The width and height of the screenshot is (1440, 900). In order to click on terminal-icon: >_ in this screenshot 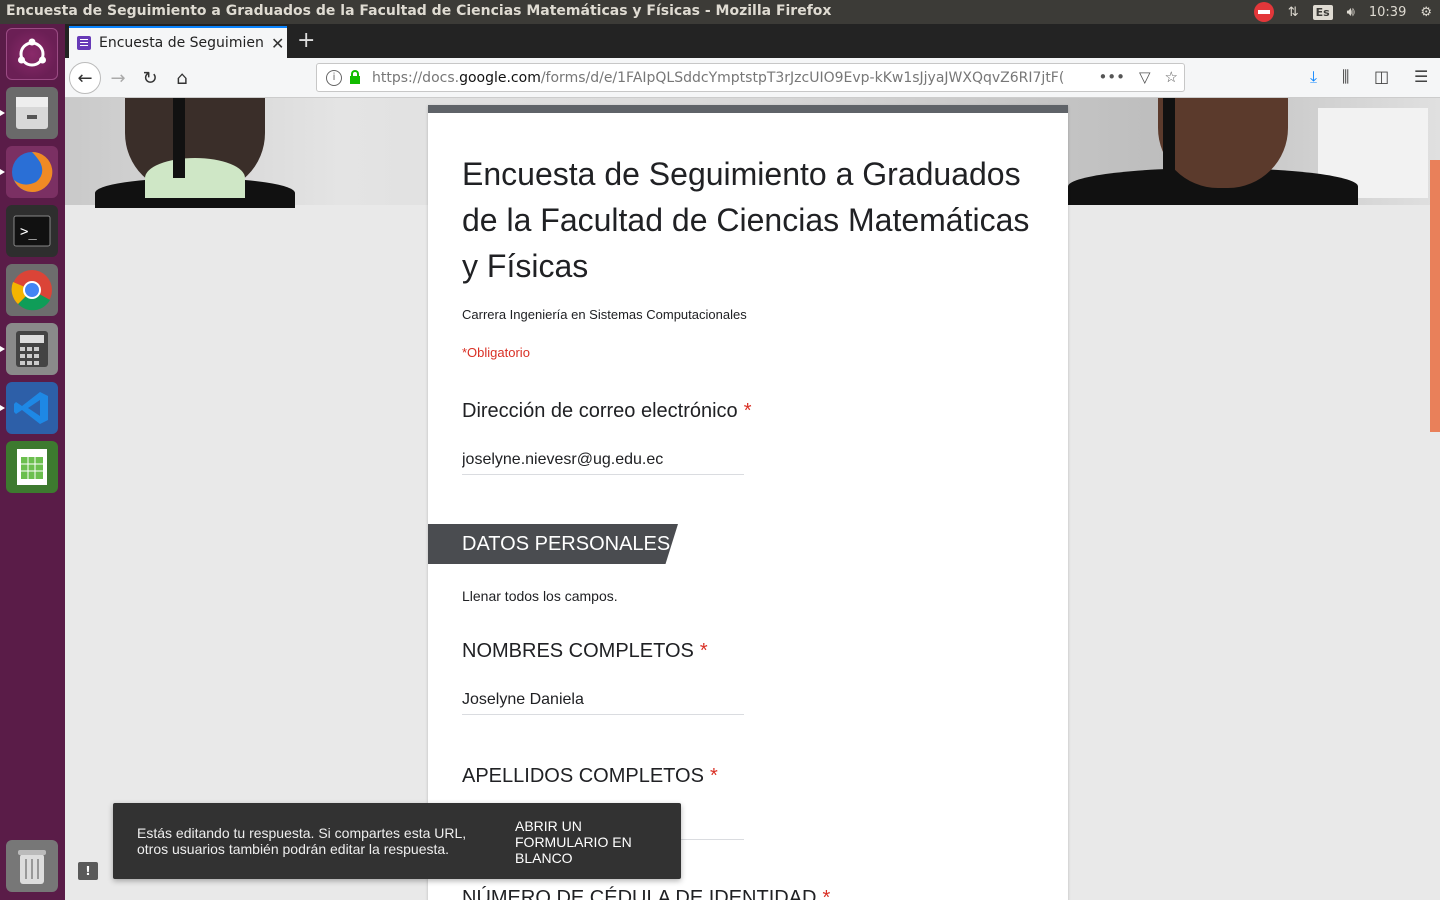, I will do `click(32, 231)`.